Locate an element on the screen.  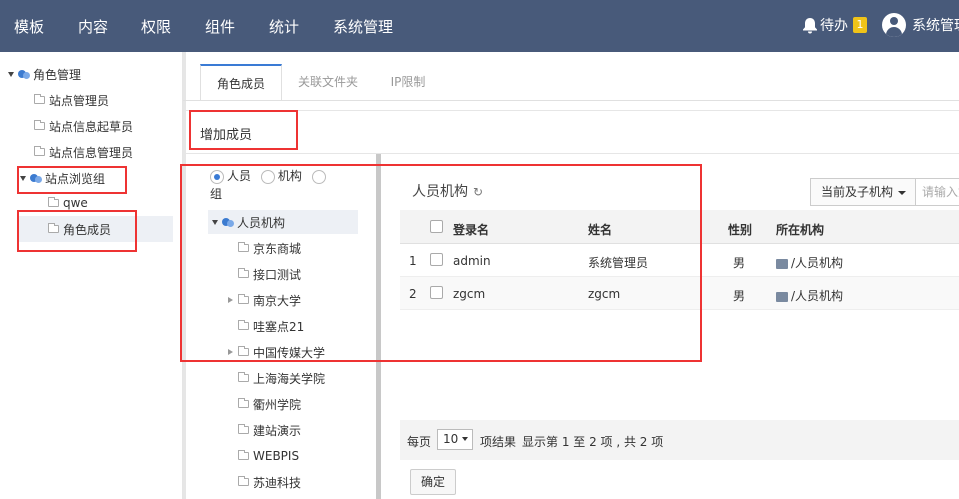
radio-org-label: 机构 is located at coordinates (289, 176).